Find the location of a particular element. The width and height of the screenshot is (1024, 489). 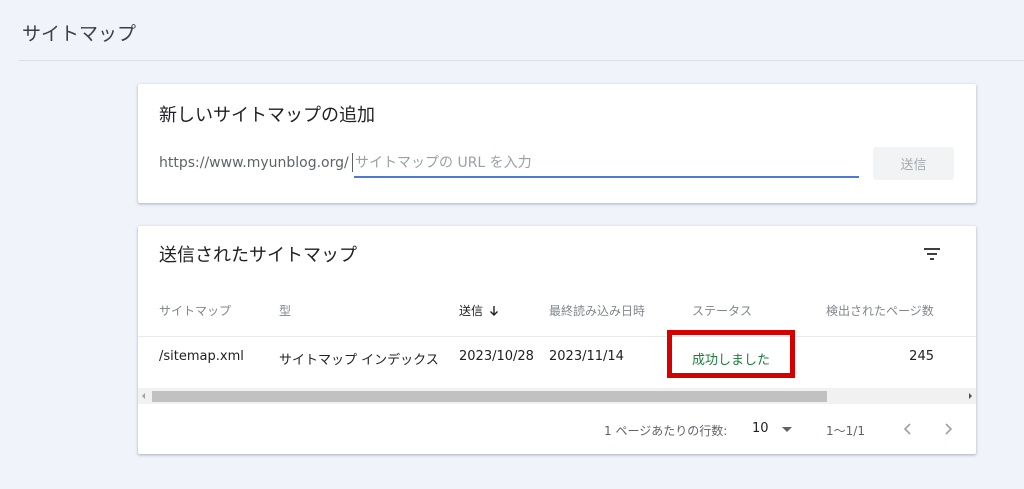

cell-last-read: 2023/11/14 is located at coordinates (586, 356).